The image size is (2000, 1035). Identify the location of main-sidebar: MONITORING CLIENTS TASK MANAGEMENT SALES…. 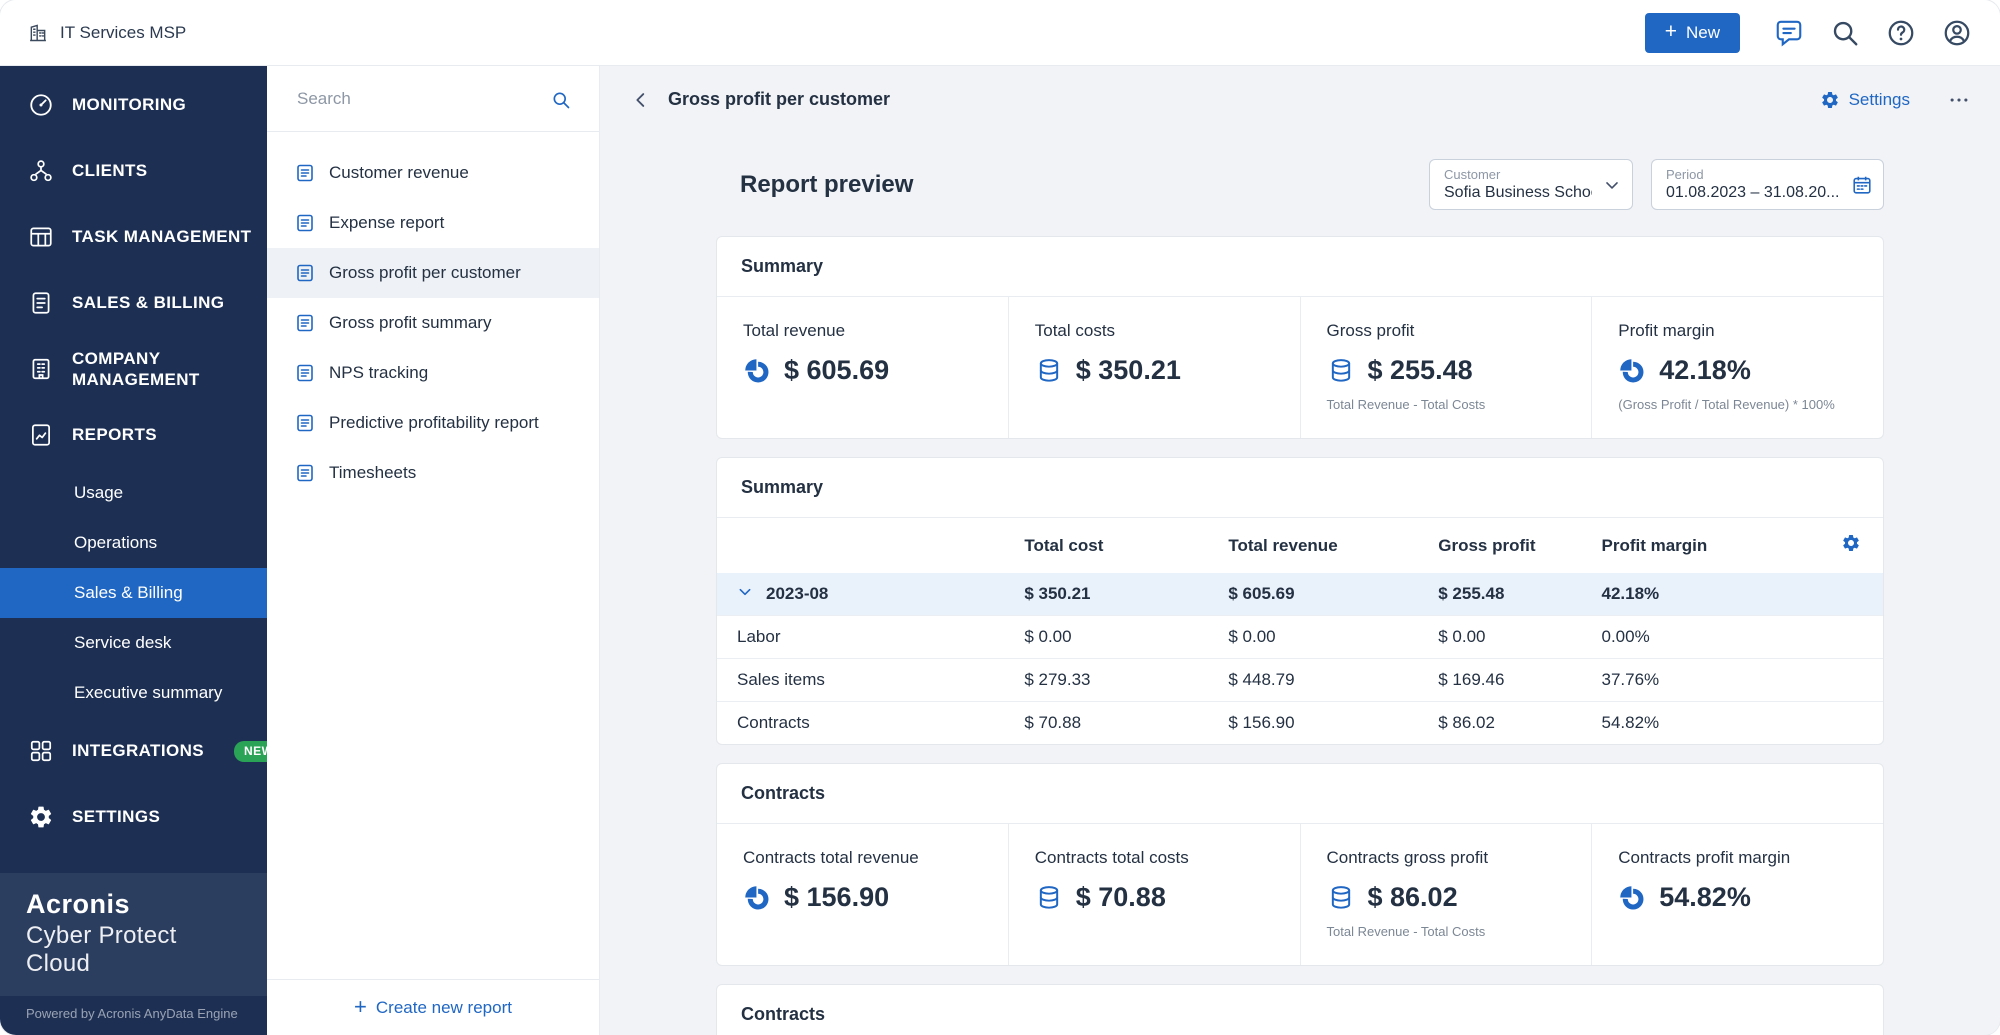
(142, 550).